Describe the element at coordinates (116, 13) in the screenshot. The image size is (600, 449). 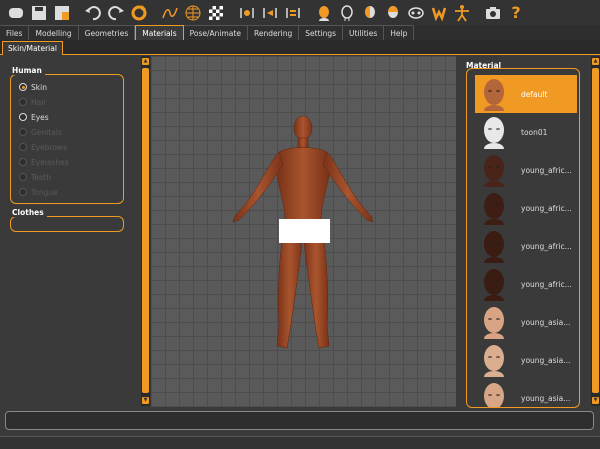
I see `redo-icon` at that location.